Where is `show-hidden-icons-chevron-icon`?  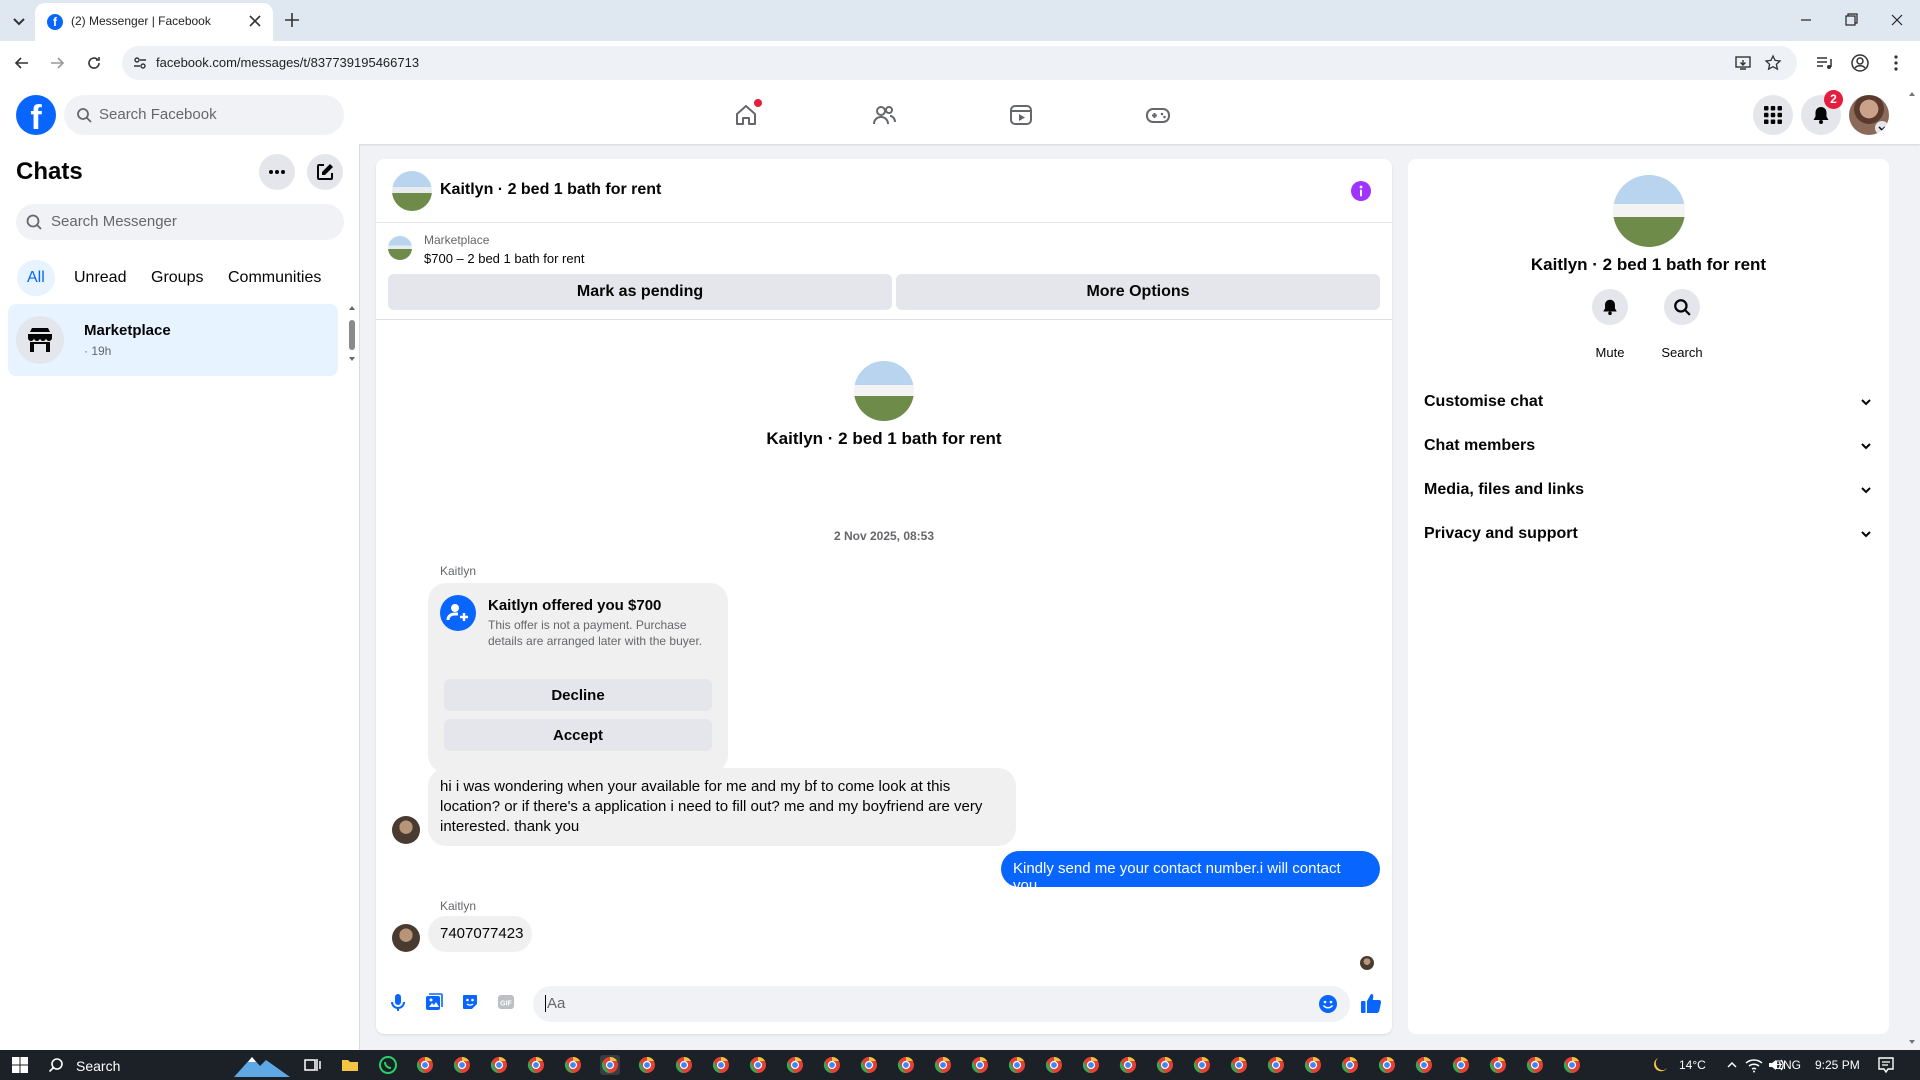
show-hidden-icons-chevron-icon is located at coordinates (1732, 1065).